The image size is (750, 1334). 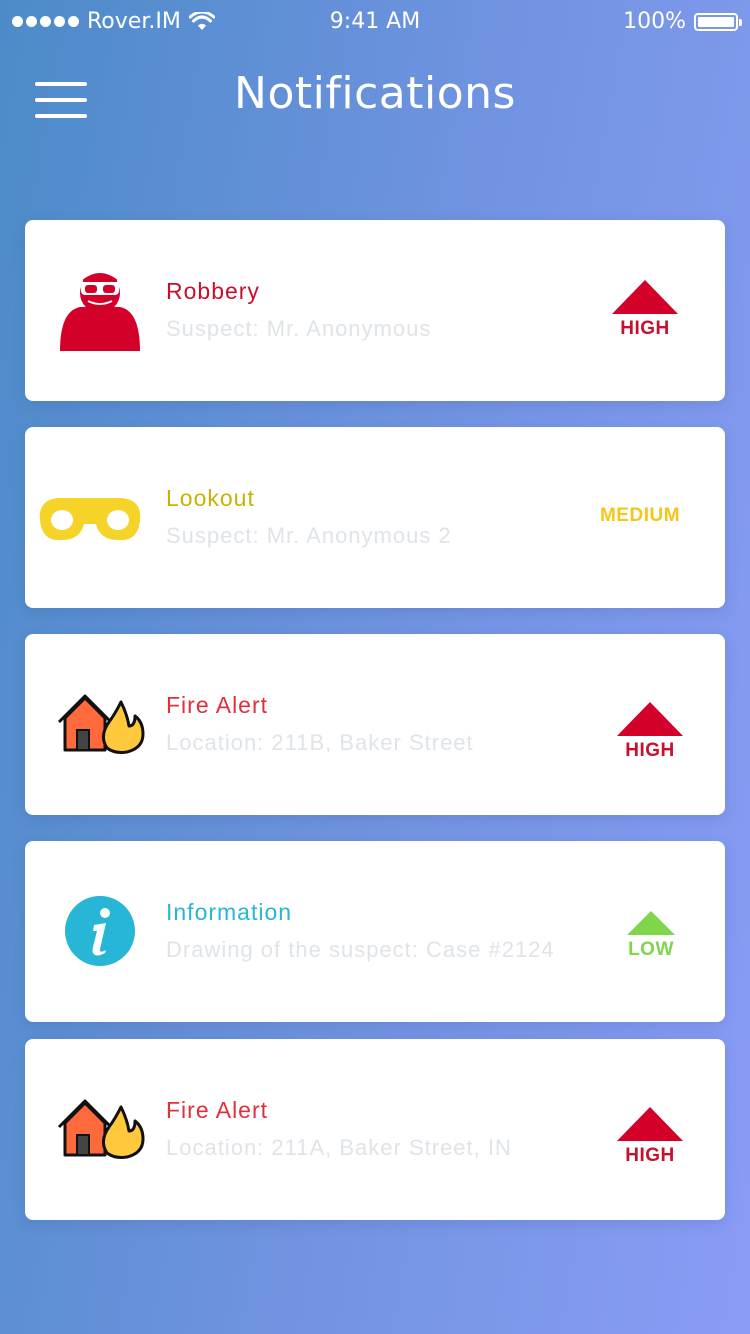 What do you see at coordinates (309, 535) in the screenshot?
I see `notification-subtitle: Suspect: Mr. Anonymous 2` at bounding box center [309, 535].